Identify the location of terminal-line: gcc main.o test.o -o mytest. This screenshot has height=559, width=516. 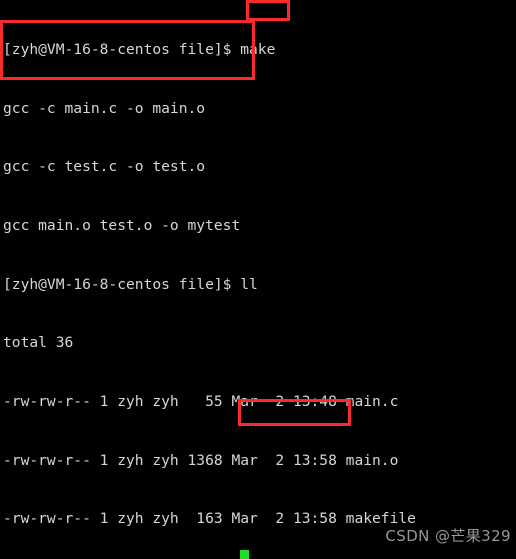
(259, 226).